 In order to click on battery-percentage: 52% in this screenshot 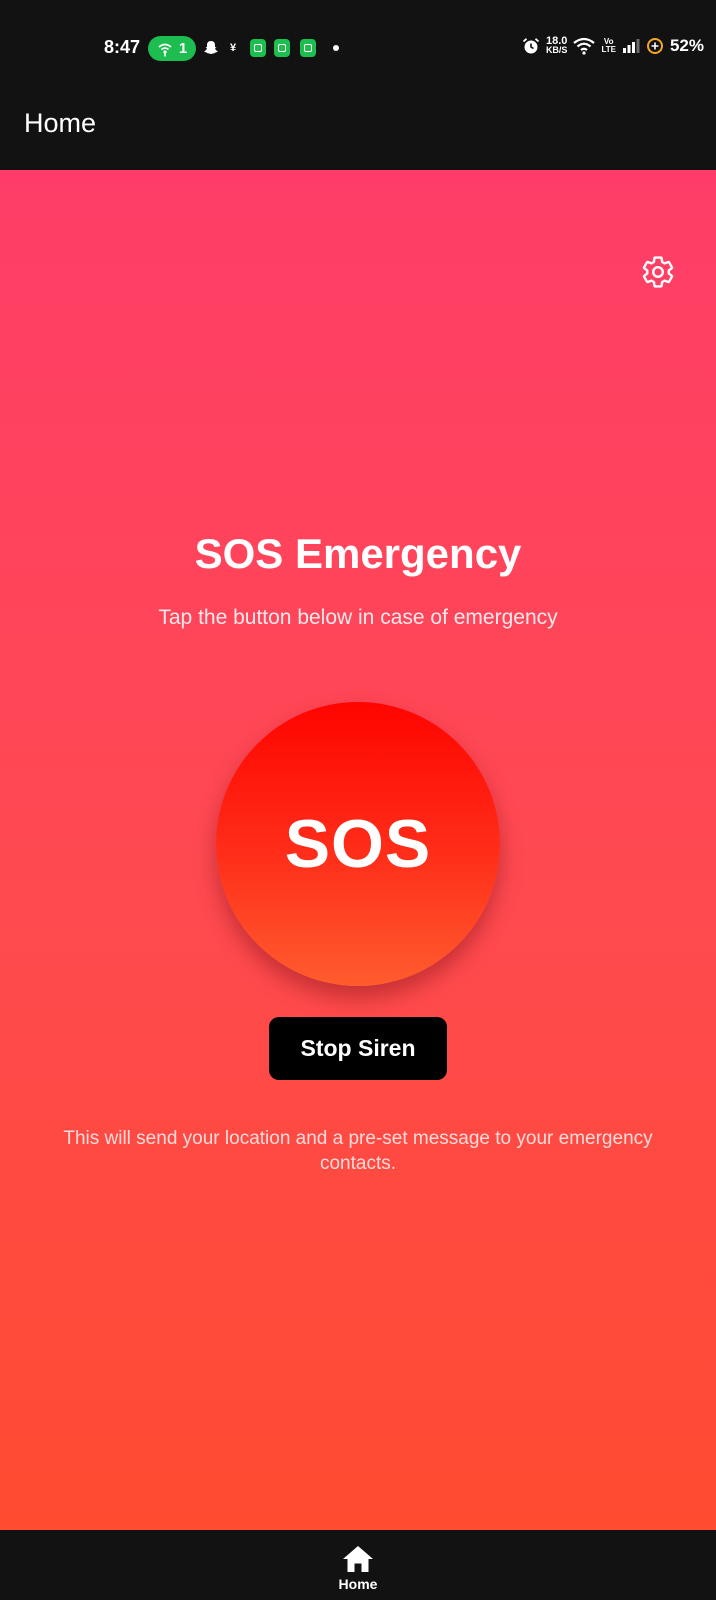, I will do `click(686, 45)`.